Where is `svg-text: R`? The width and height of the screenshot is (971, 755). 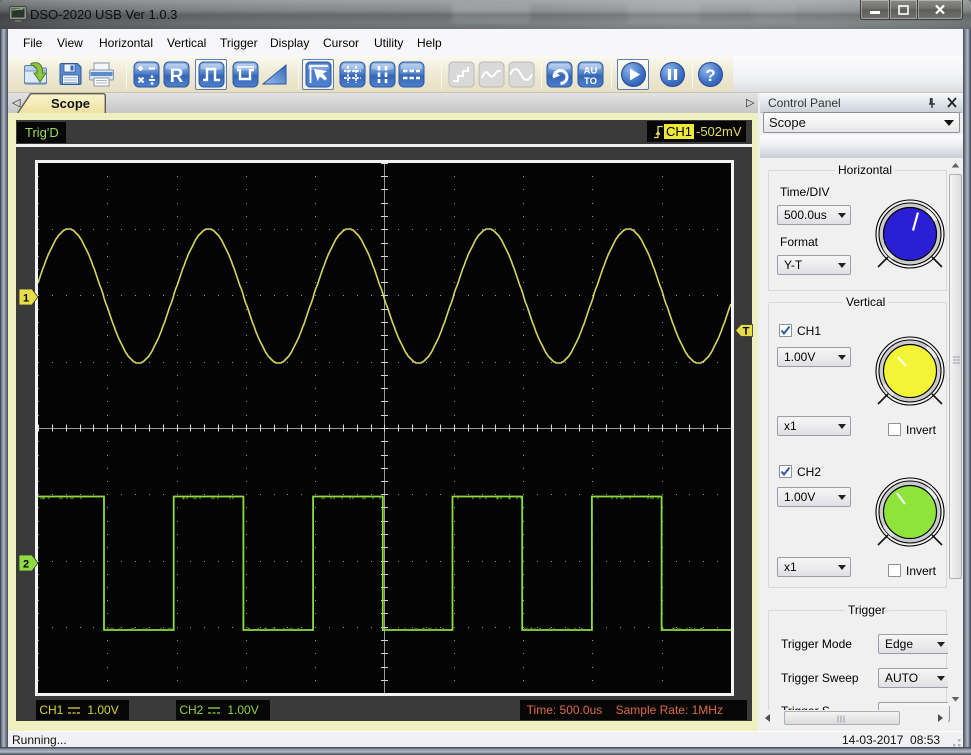
svg-text: R is located at coordinates (177, 76).